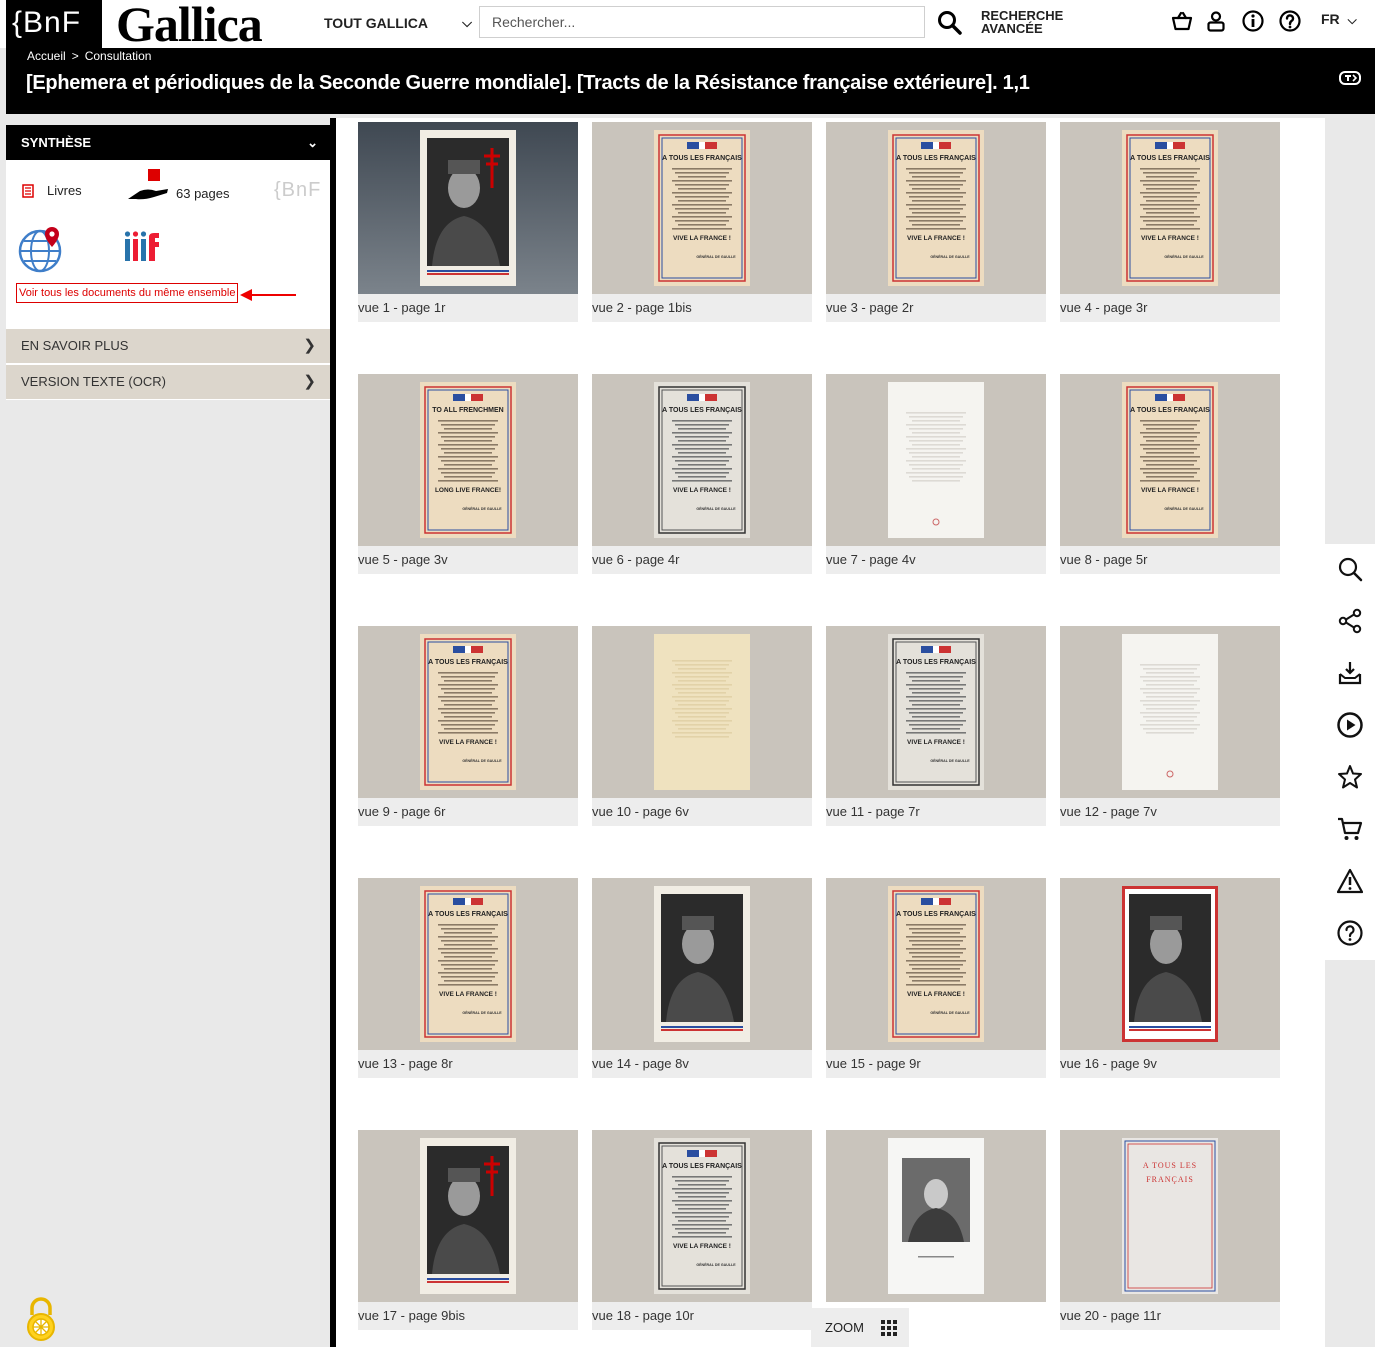 This screenshot has width=1375, height=1347. I want to click on thumbnail-card: vue 17 - page 9bis, so click(468, 1228).